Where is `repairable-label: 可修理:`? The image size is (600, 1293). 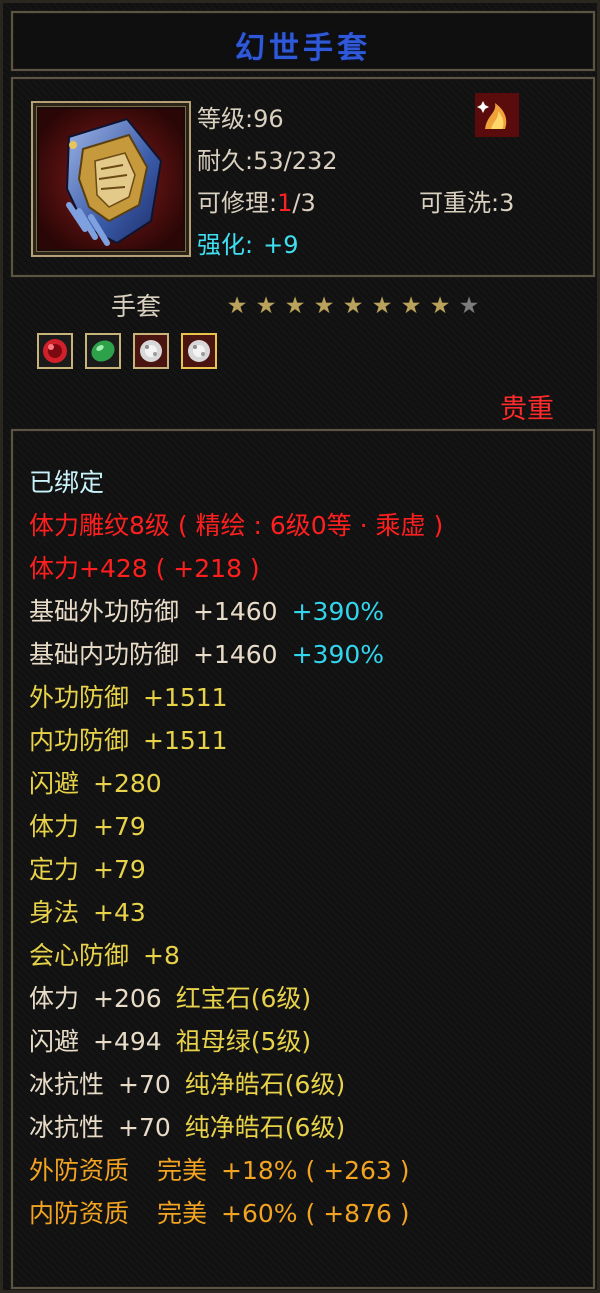 repairable-label: 可修理: is located at coordinates (237, 203).